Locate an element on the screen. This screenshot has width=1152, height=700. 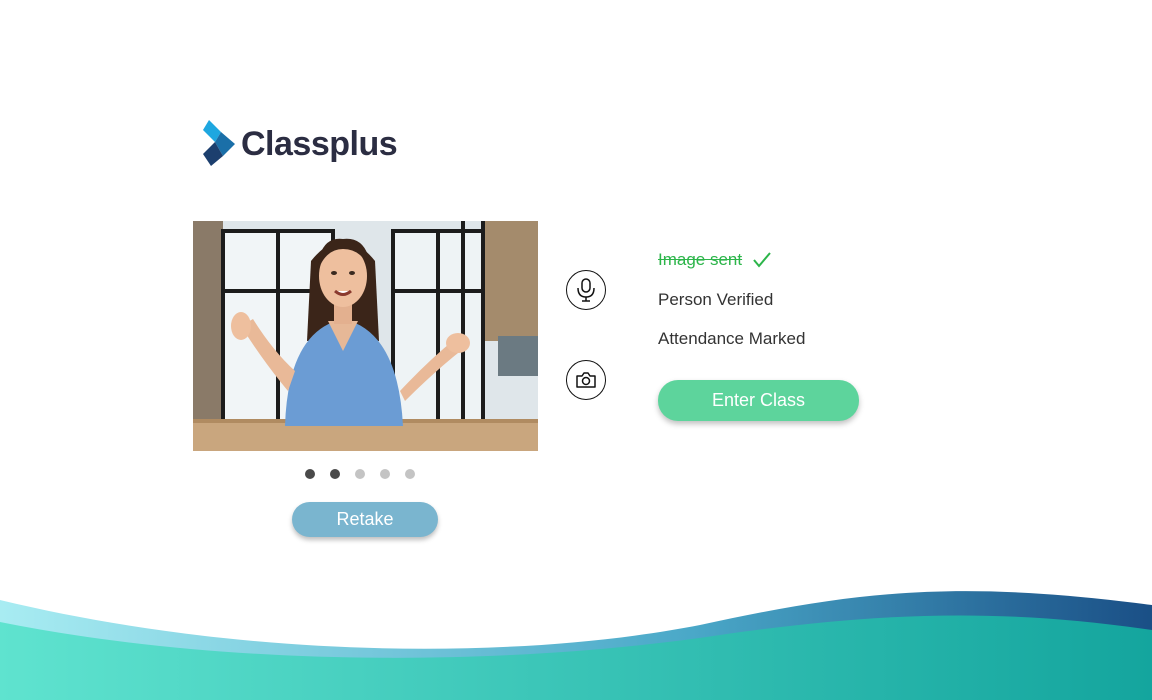
status-image-sent: Image sent is located at coordinates (715, 260).